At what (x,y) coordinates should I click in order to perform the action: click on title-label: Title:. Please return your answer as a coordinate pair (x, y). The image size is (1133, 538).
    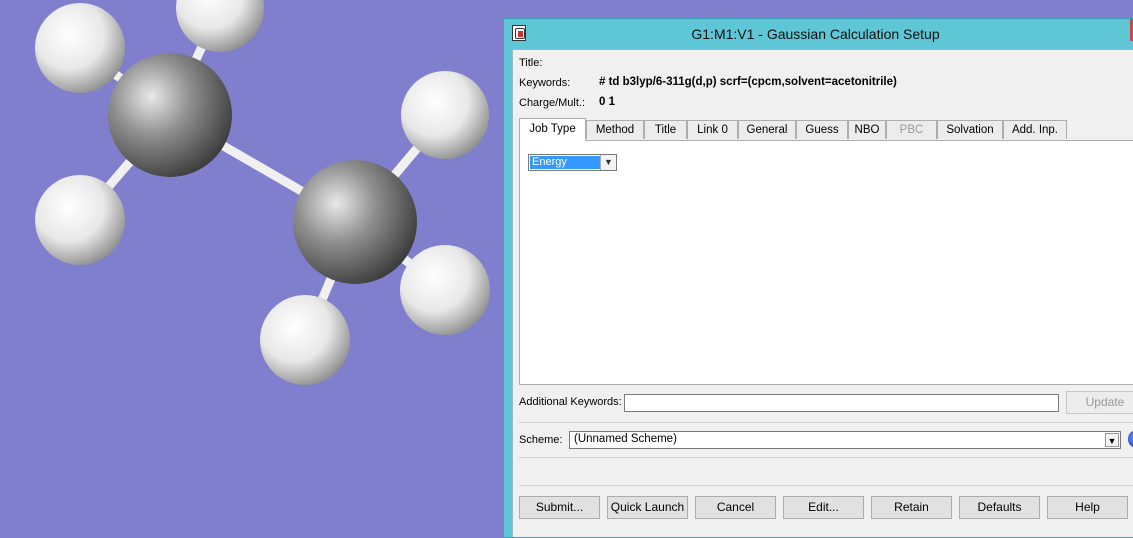
    Looking at the image, I should click on (531, 63).